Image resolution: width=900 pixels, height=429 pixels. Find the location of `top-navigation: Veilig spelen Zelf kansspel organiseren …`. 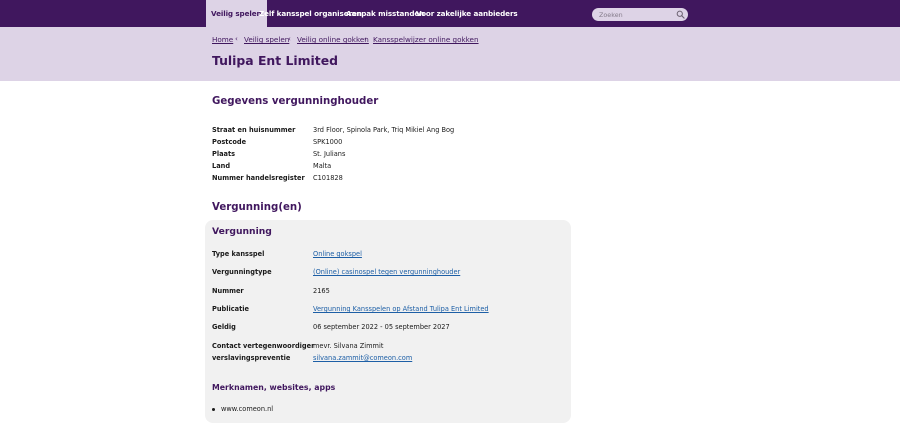

top-navigation: Veilig spelen Zelf kansspel organiseren … is located at coordinates (450, 13).